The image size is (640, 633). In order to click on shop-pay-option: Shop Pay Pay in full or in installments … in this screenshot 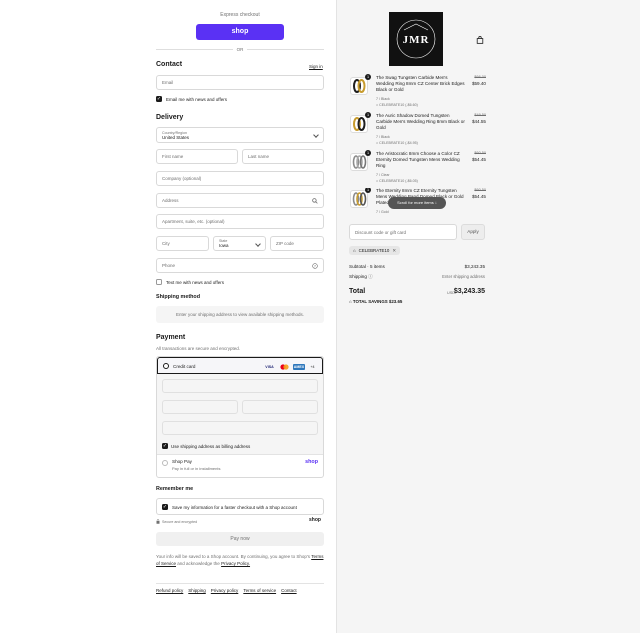, I will do `click(240, 465)`.